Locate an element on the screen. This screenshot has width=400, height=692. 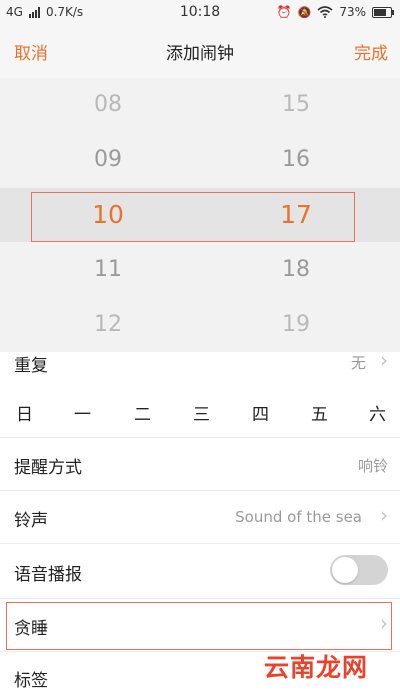
hour-option: 08 is located at coordinates (108, 104).